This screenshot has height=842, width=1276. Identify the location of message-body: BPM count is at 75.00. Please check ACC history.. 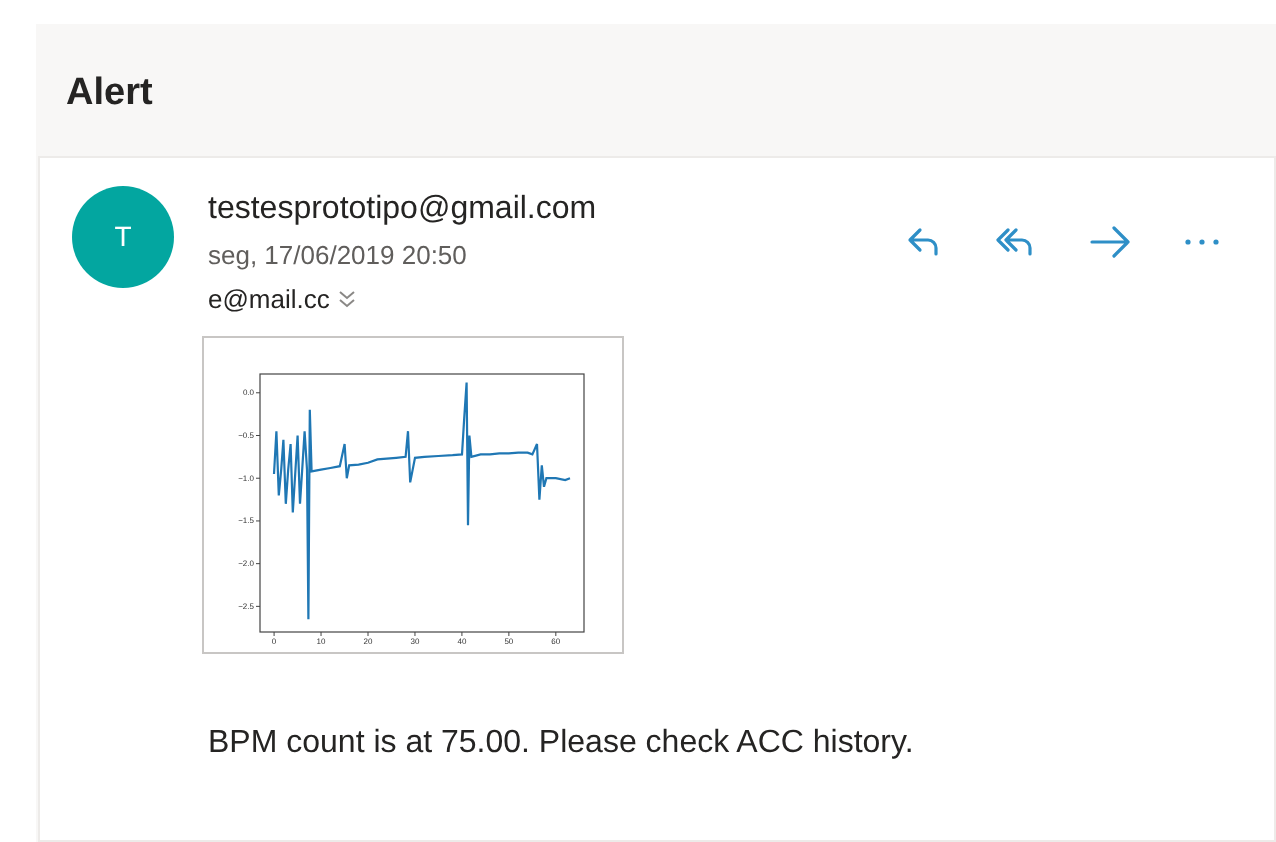
(562, 743).